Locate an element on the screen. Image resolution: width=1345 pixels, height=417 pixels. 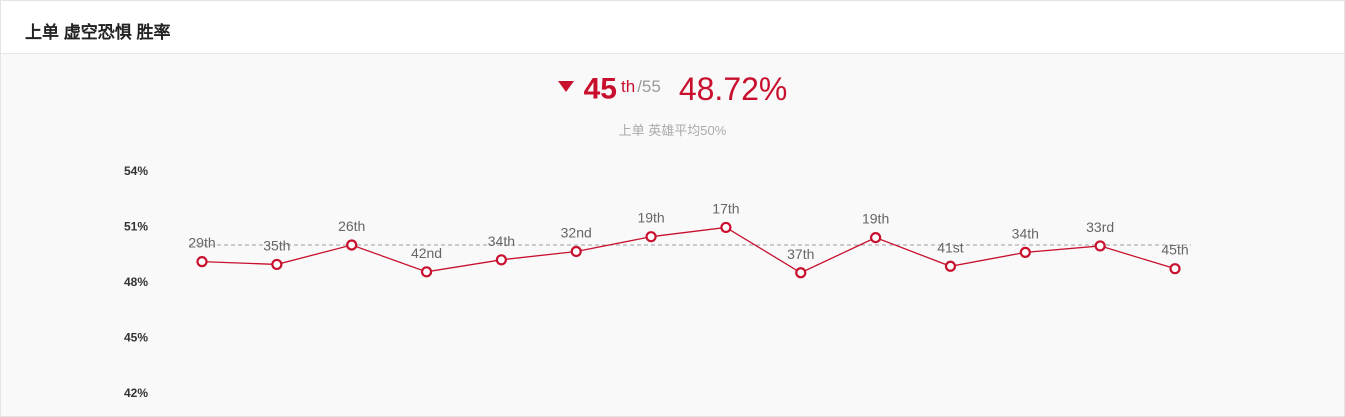
average-note: 上单 英雄平均50% is located at coordinates (672, 130).